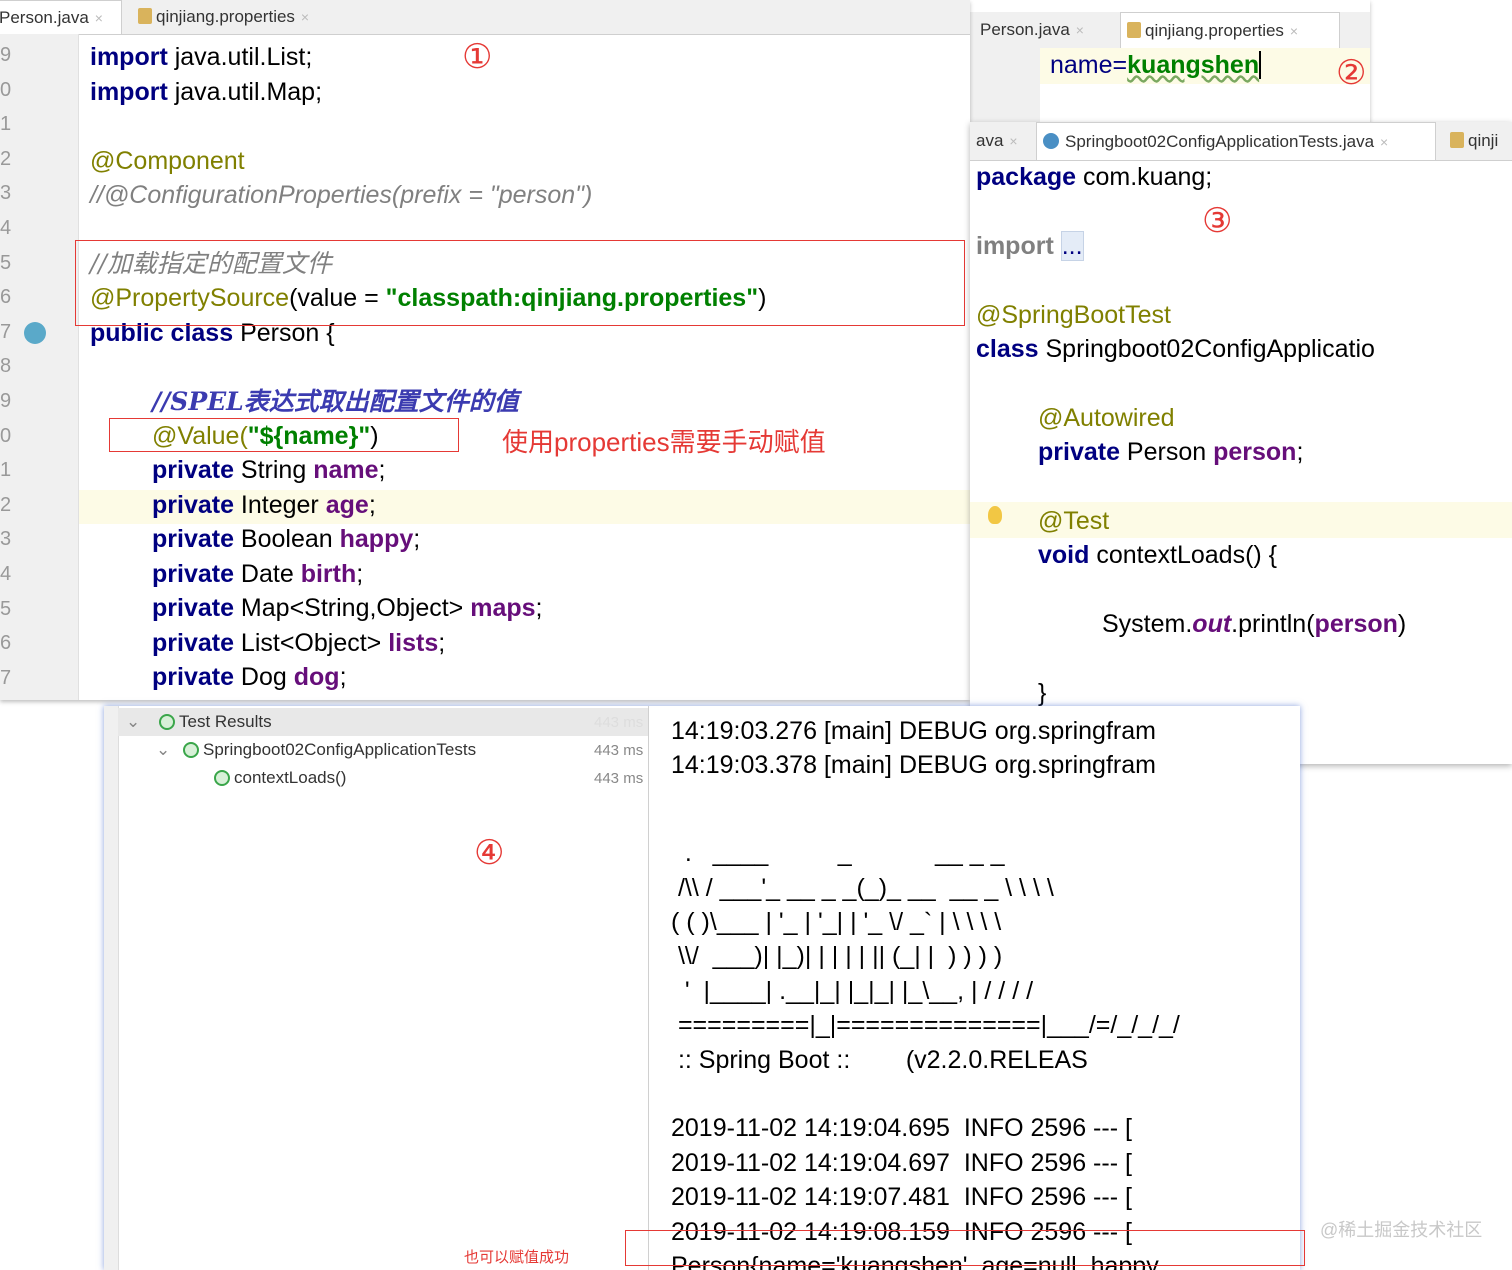 This screenshot has height=1270, width=1512. What do you see at coordinates (901, 1162) in the screenshot?
I see `console-info-line: 2019-11-02 14:19:04.697 INFO 2596 --- [` at bounding box center [901, 1162].